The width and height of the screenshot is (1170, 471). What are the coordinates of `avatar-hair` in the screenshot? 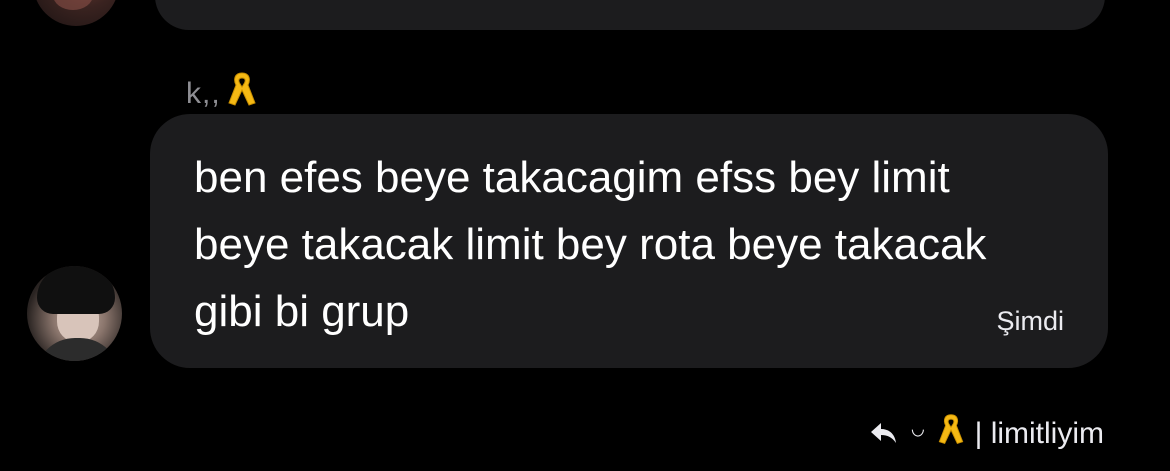 It's located at (76, 290).